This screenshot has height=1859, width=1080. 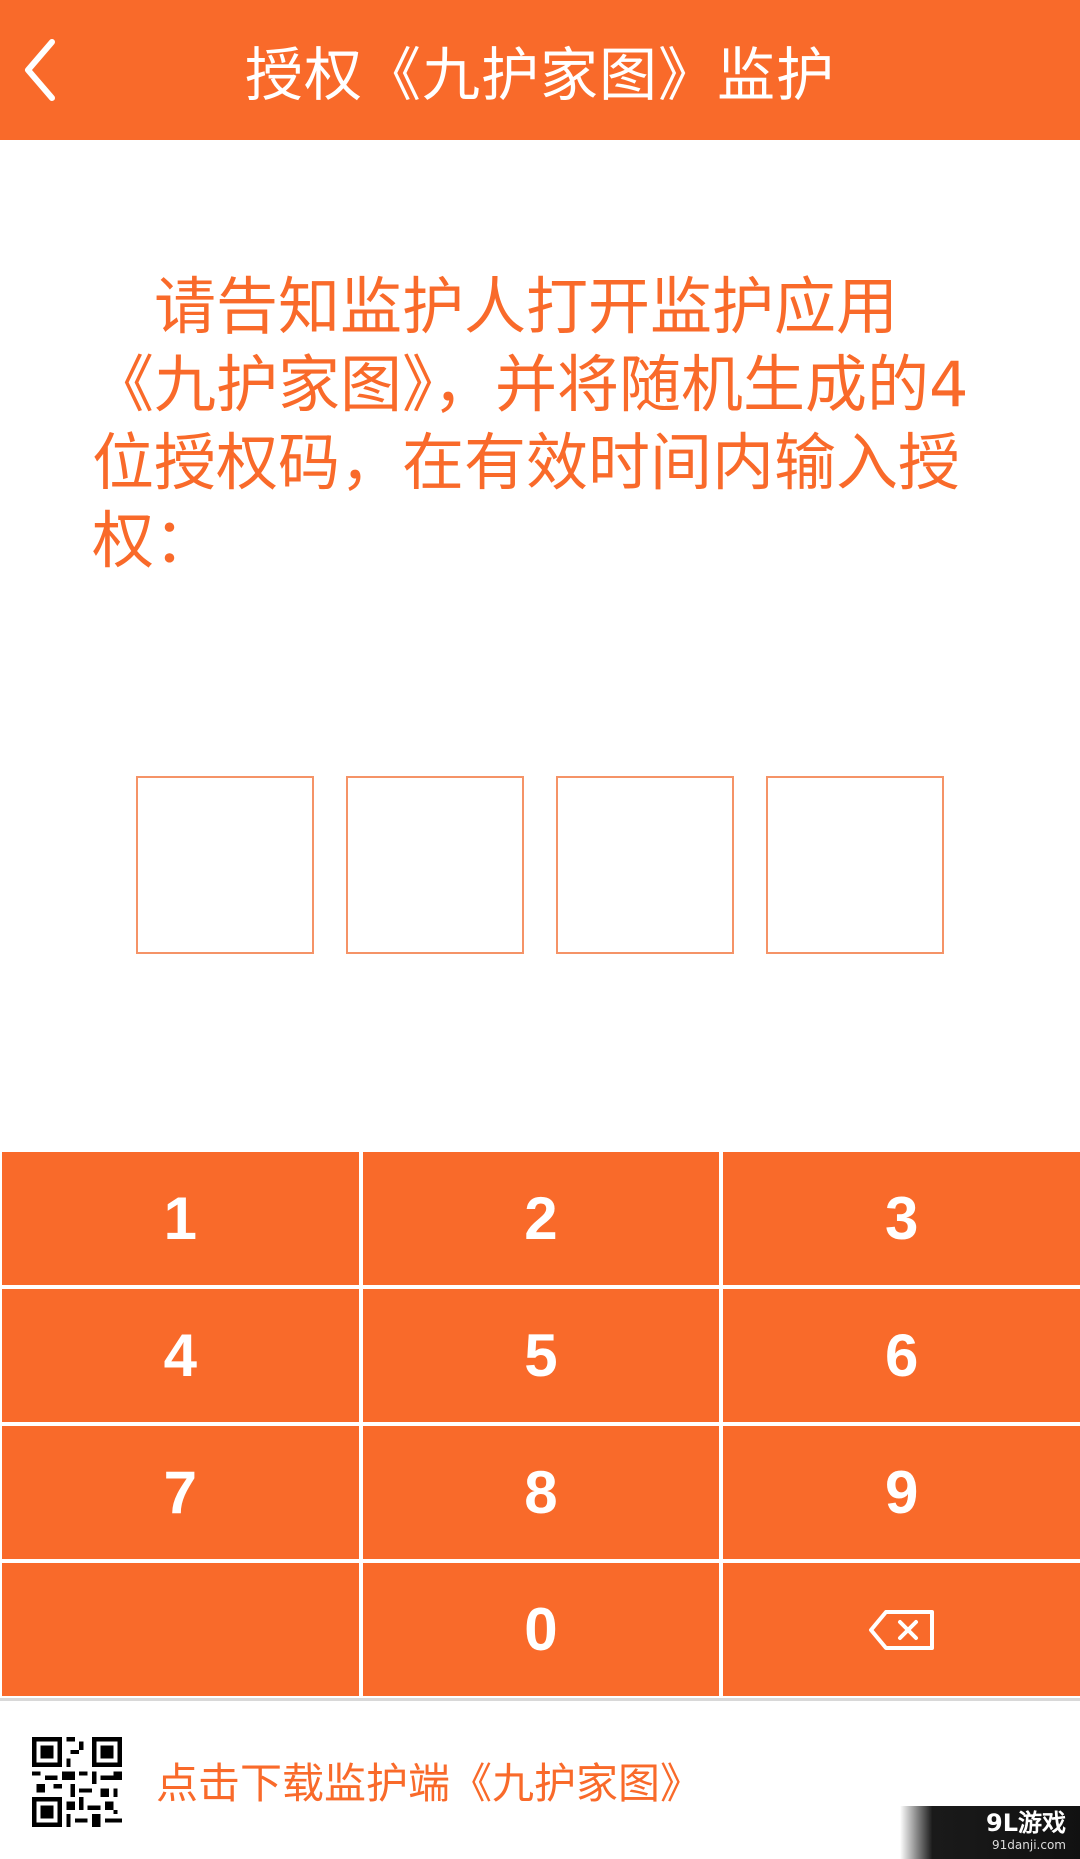 I want to click on watermark-main-text: 9L游戏, so click(x=1026, y=1823).